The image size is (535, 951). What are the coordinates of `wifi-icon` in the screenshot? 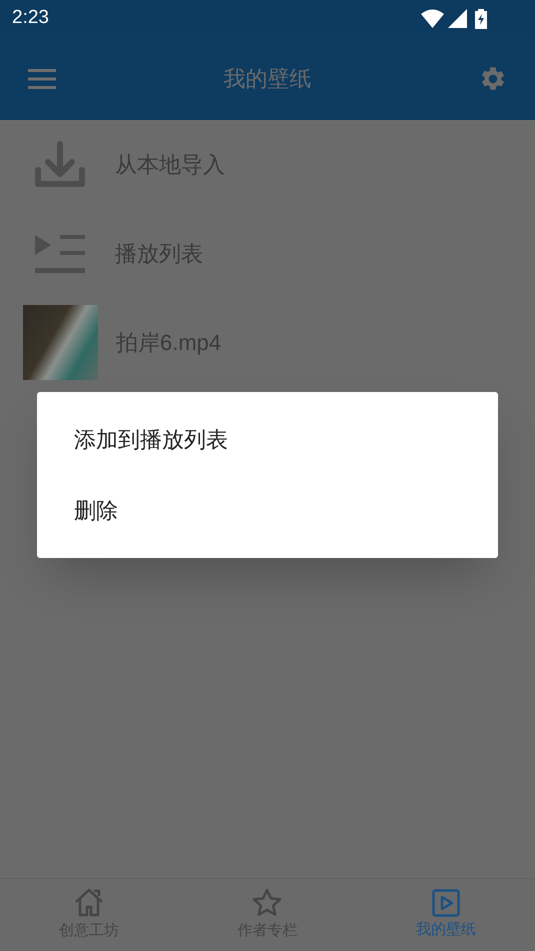 It's located at (432, 18).